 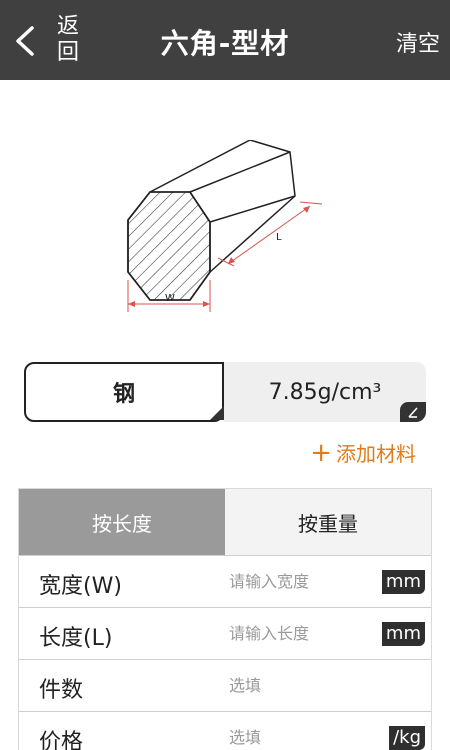 What do you see at coordinates (225, 226) in the screenshot?
I see `hex-bar-diagram: W L` at bounding box center [225, 226].